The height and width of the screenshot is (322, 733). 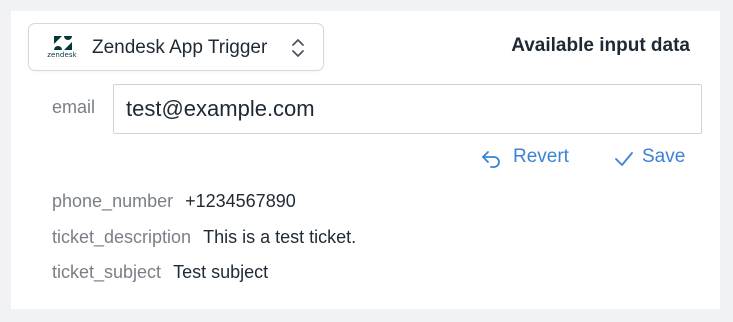 I want to click on zendesk-logo: zendesk, so click(x=62, y=48).